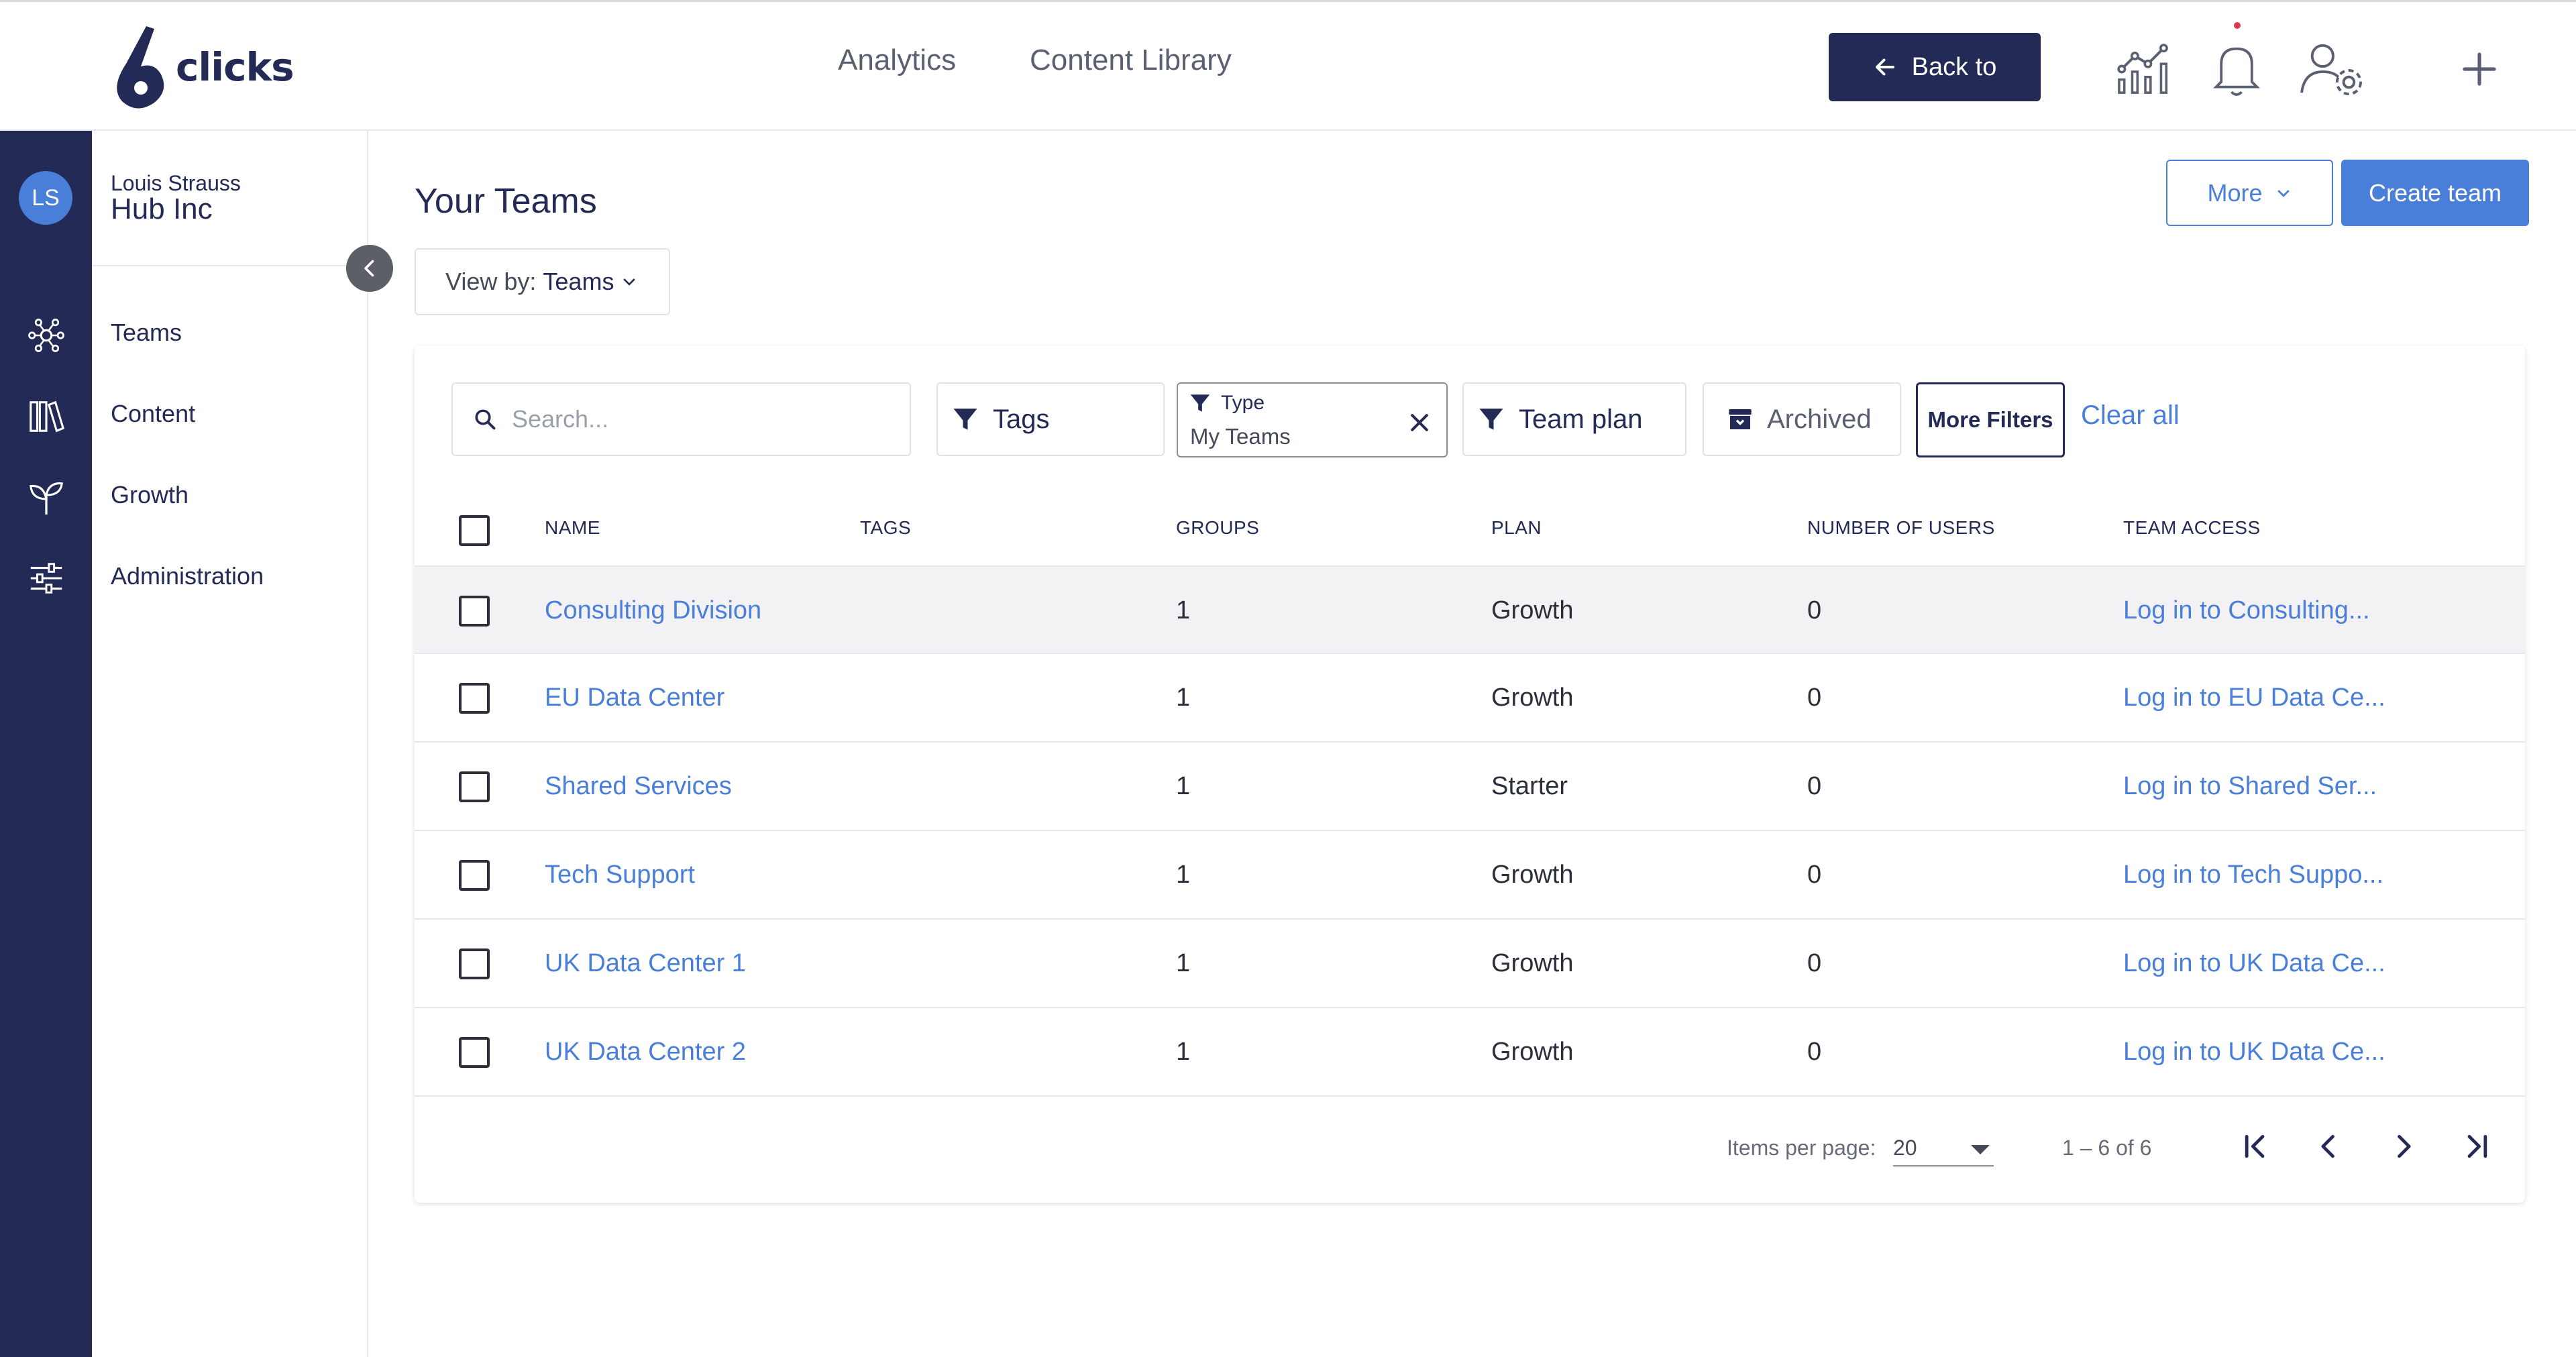  What do you see at coordinates (1419, 423) in the screenshot?
I see `close-icon` at bounding box center [1419, 423].